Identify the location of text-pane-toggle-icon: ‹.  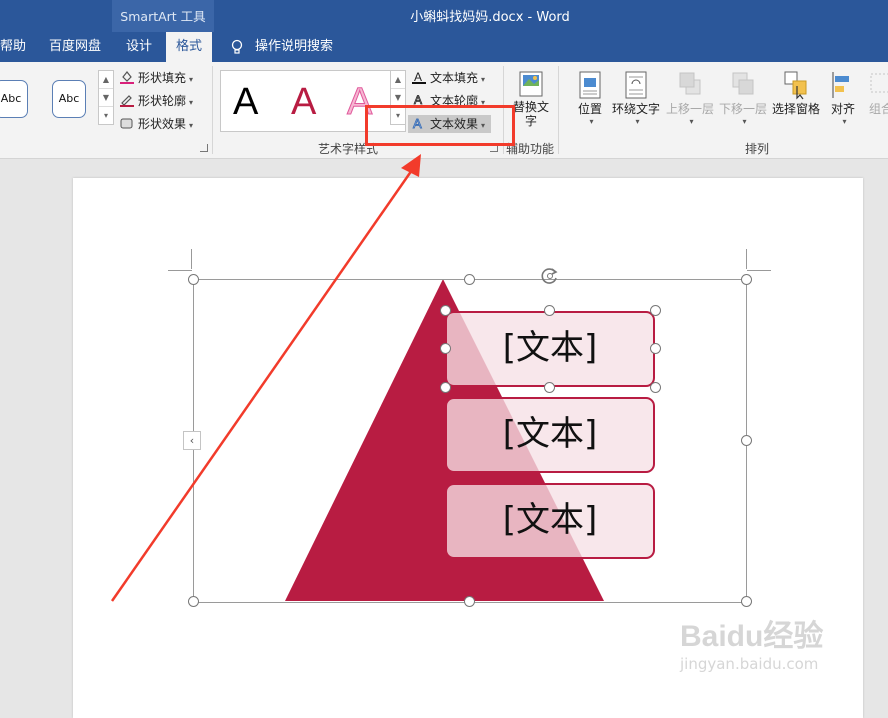
(192, 440).